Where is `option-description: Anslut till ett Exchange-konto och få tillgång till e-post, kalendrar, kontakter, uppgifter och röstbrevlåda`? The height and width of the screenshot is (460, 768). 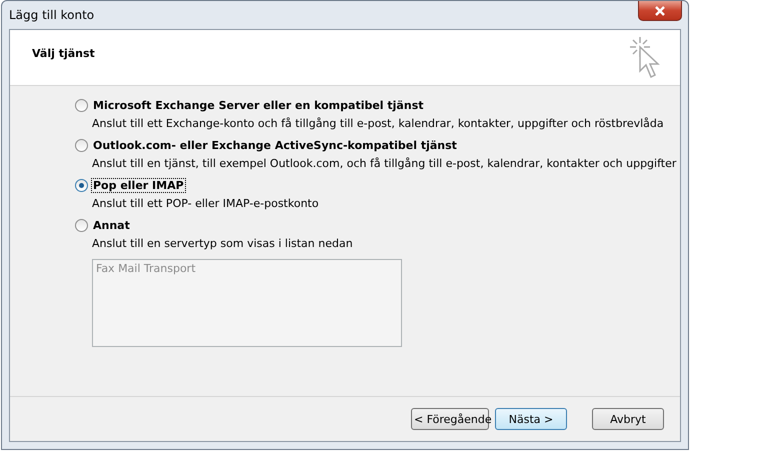
option-description: Anslut till ett Exchange-konto och få tillgång till e-post, kalendrar, kontakter, uppgifter och röstbrevlåda is located at coordinates (378, 123).